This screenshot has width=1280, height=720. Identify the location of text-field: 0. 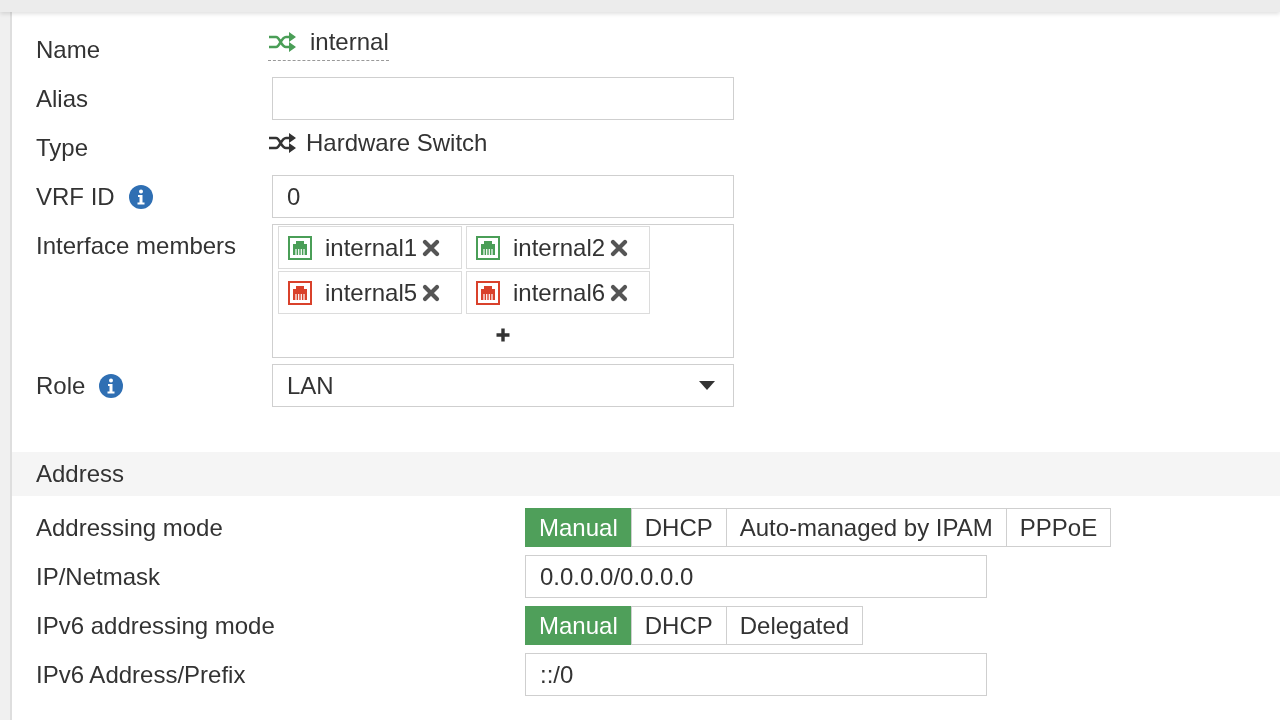
(503, 196).